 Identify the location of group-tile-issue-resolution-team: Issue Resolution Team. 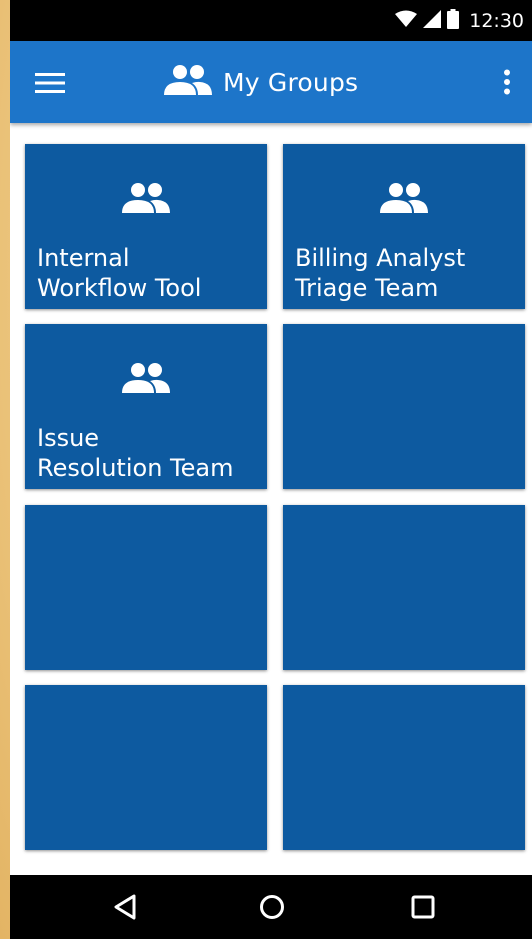
(146, 406).